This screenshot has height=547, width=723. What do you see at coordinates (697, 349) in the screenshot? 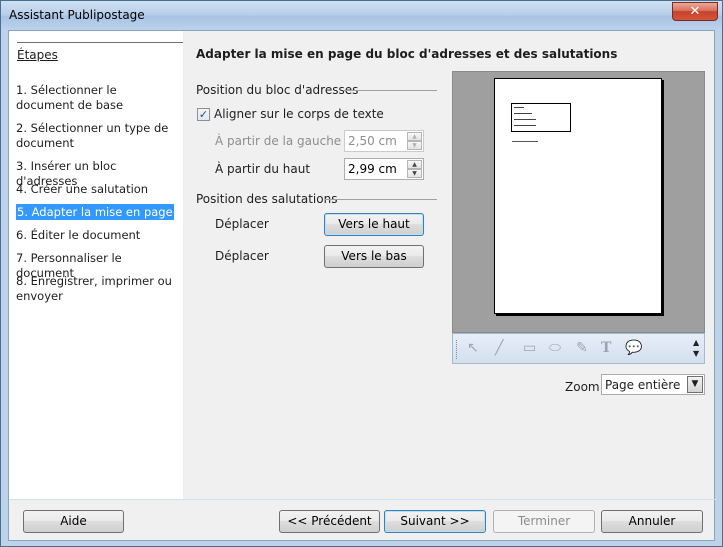
I see `toolbar-overflow: ▲ ▼` at bounding box center [697, 349].